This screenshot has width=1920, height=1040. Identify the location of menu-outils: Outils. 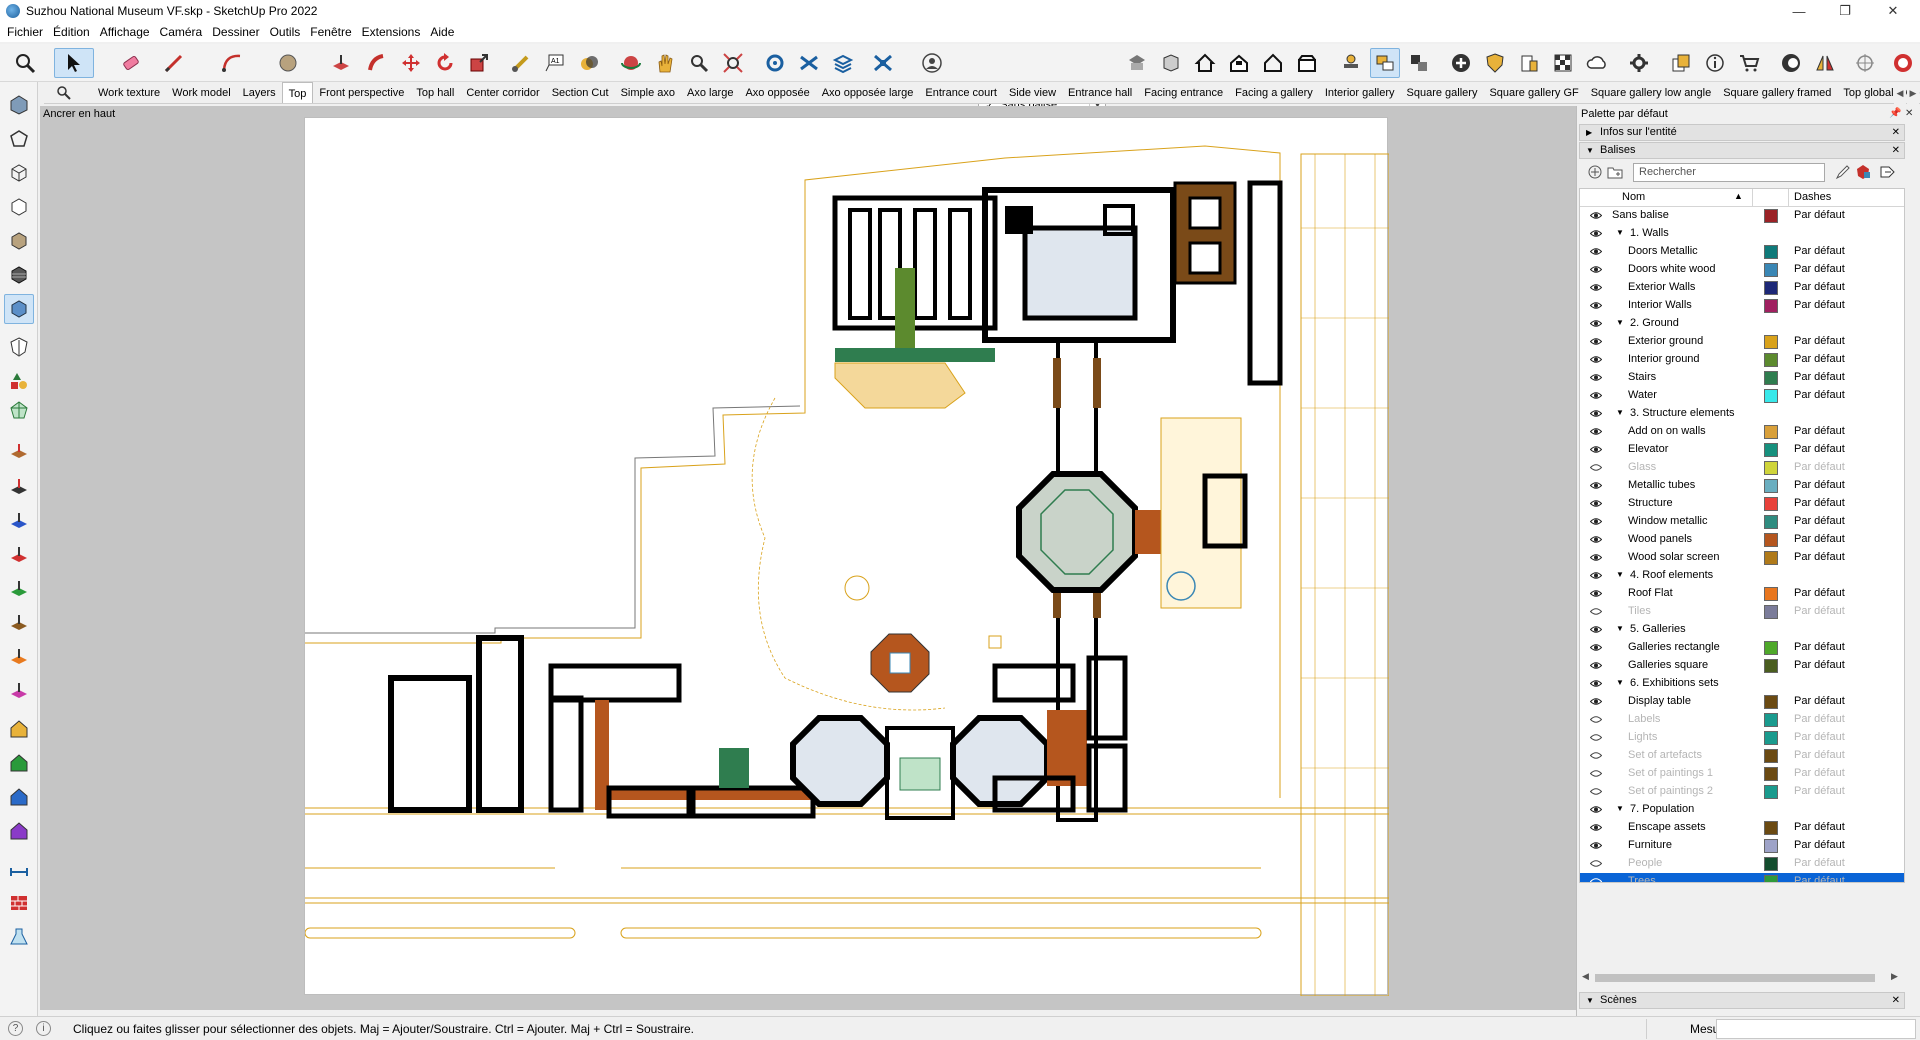
(285, 32).